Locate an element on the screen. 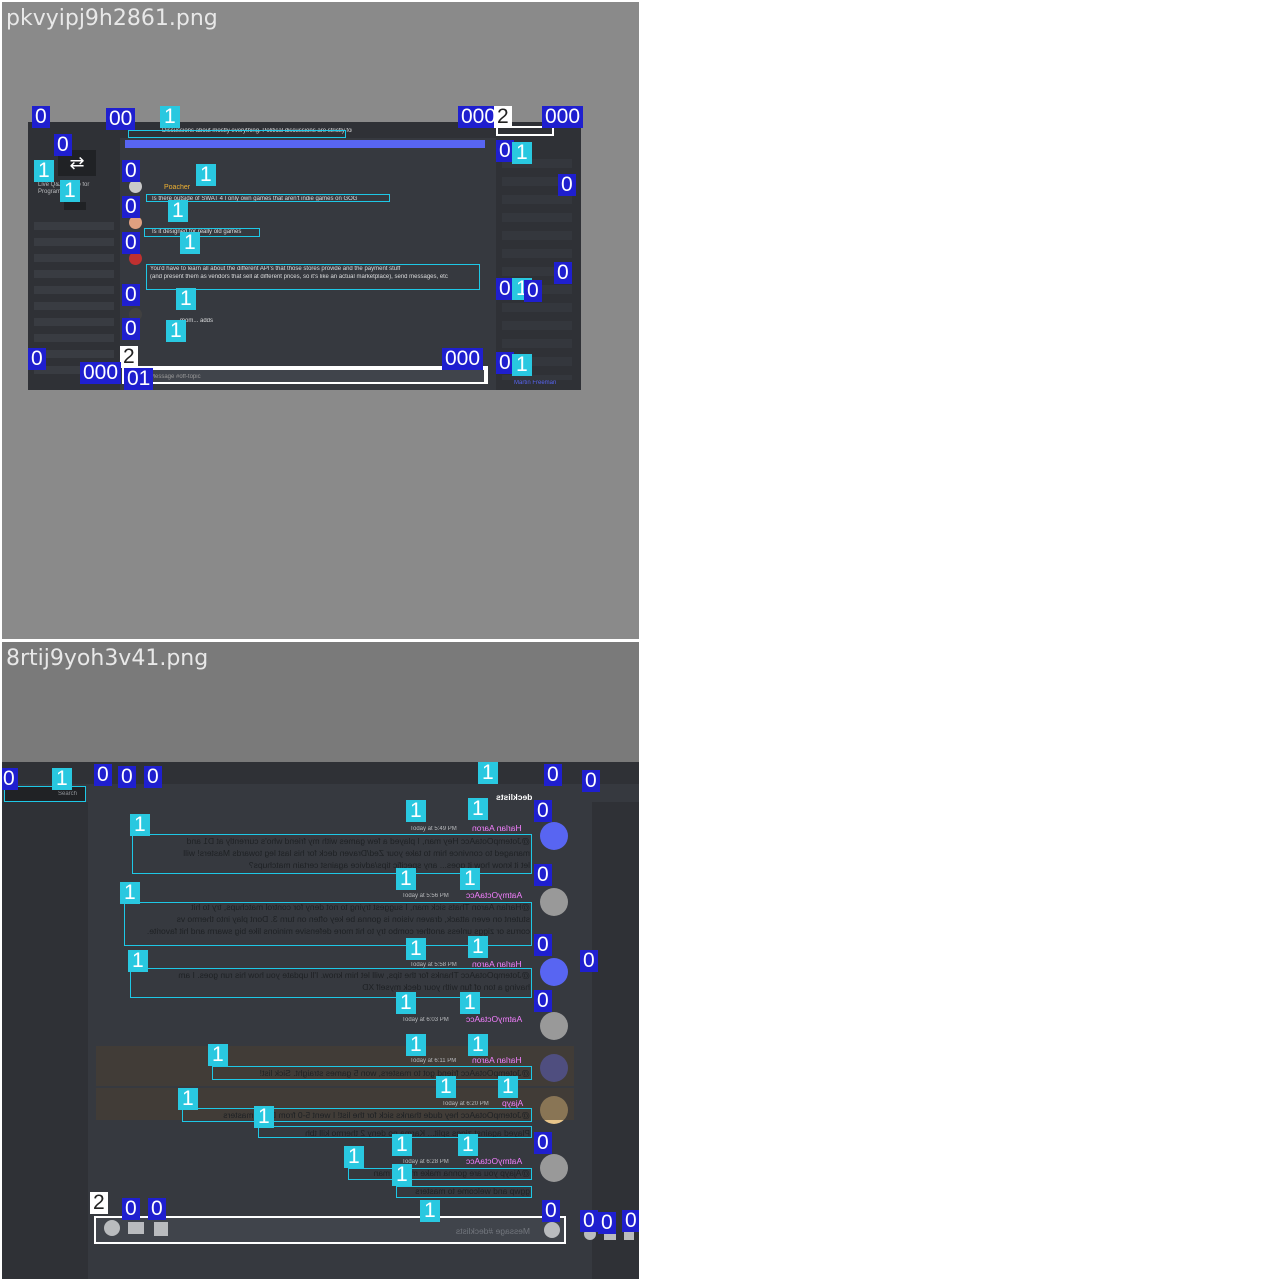  left-sidebar is located at coordinates (45, 1040).